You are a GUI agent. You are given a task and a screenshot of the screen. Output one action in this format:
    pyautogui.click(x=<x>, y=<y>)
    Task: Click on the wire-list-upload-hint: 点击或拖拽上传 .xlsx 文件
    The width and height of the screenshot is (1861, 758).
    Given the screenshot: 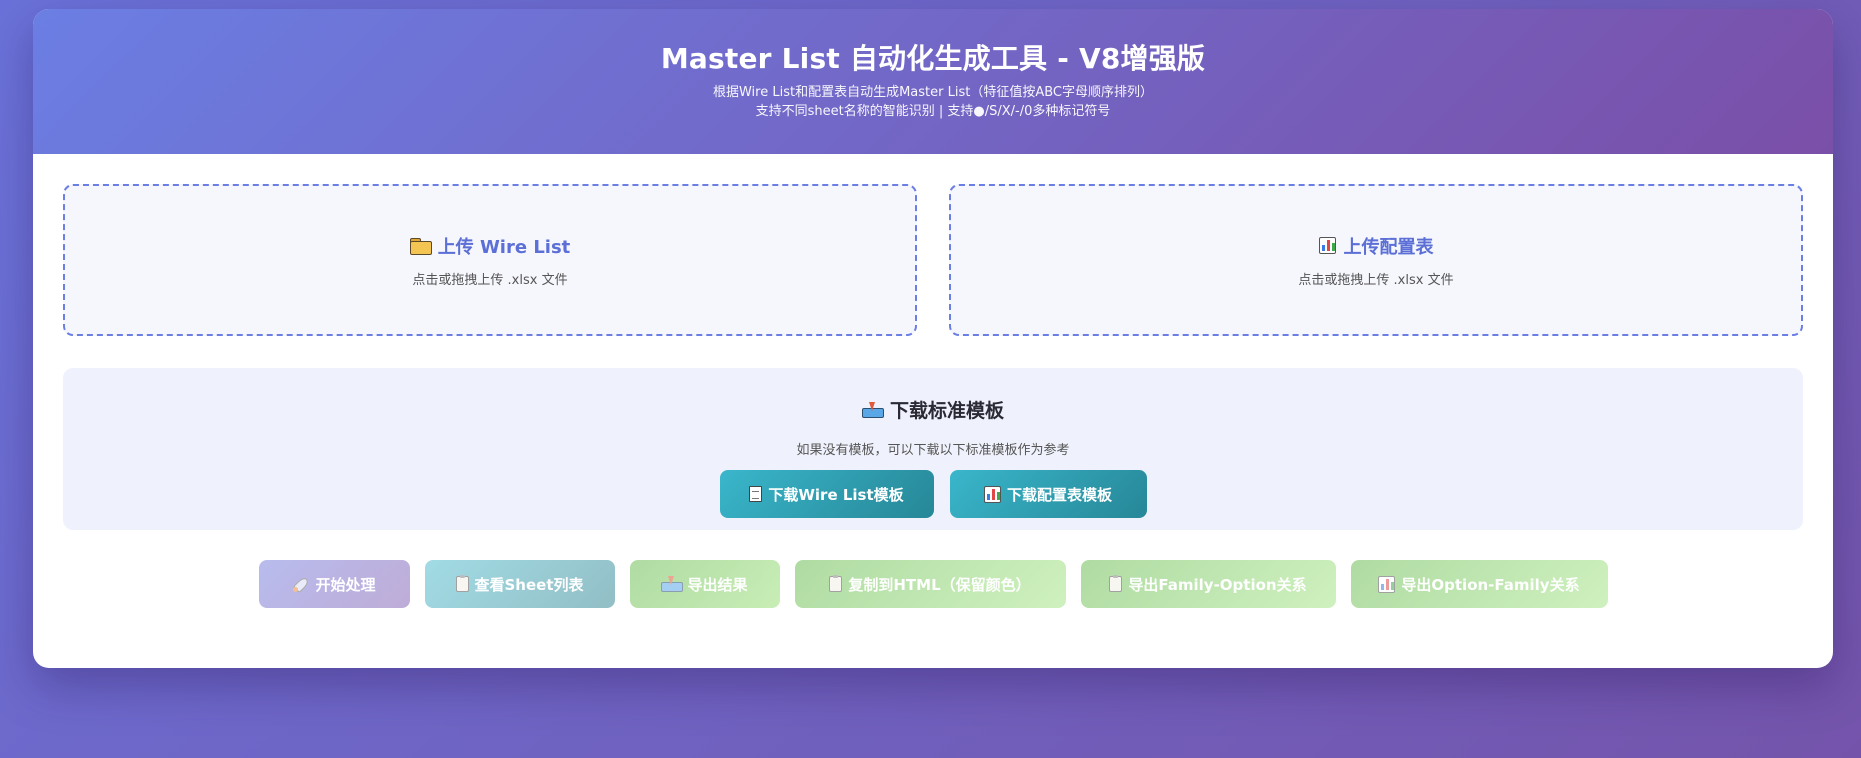 What is the action you would take?
    pyautogui.click(x=490, y=280)
    